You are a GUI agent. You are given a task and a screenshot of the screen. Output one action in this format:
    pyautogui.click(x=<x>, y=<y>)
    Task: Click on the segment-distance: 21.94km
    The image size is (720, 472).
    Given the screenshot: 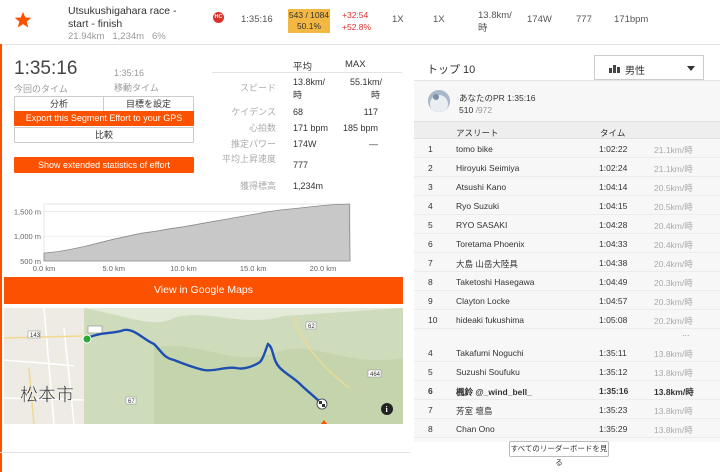 What is the action you would take?
    pyautogui.click(x=86, y=36)
    